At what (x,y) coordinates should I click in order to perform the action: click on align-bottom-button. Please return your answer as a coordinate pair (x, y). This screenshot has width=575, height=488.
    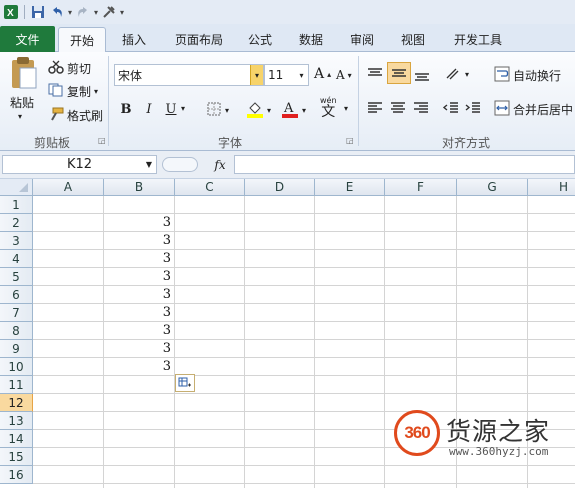
    Looking at the image, I should click on (422, 74).